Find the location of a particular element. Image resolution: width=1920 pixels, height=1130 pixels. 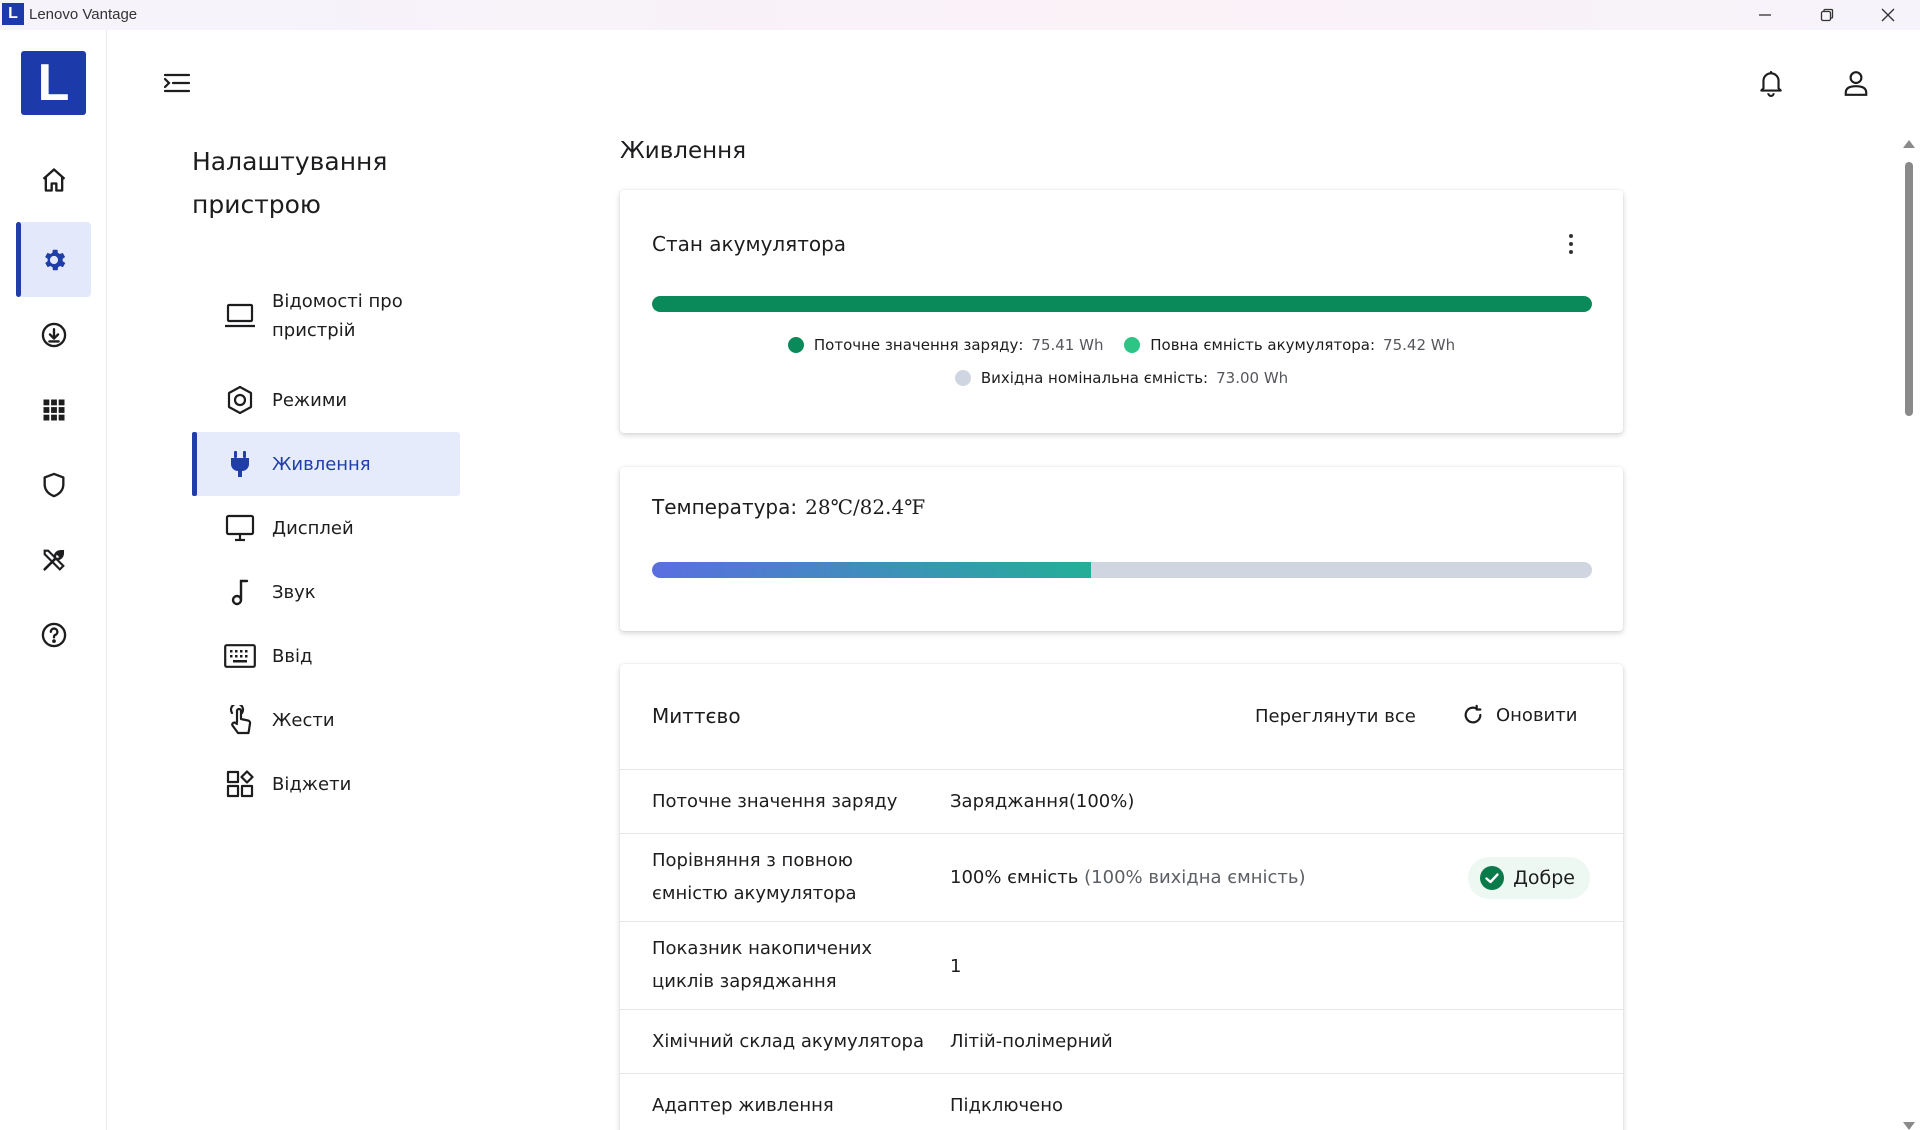

row-label: Поточне значення заряду is located at coordinates (775, 801).